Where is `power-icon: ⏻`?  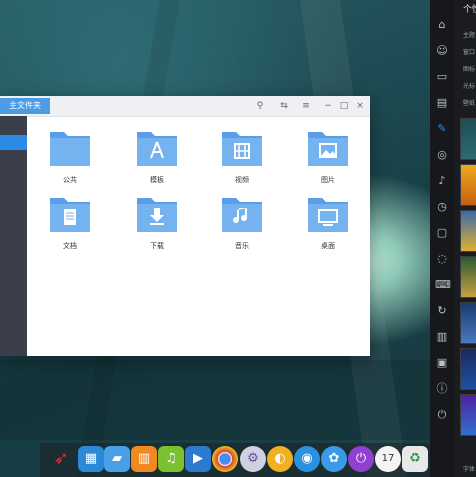 power-icon: ⏻ is located at coordinates (361, 459).